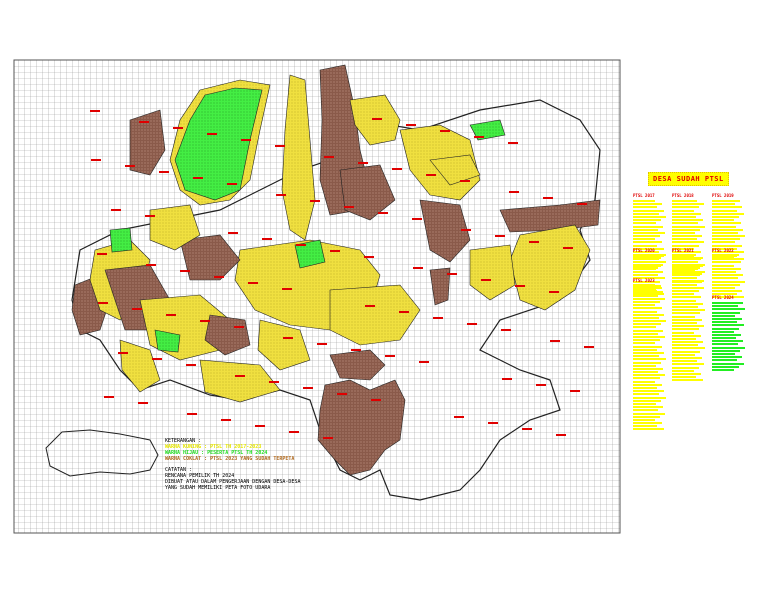 The width and height of the screenshot is (768, 594). Describe the element at coordinates (728, 274) in the screenshot. I see `ptsl-column: PTSL 2022` at that location.